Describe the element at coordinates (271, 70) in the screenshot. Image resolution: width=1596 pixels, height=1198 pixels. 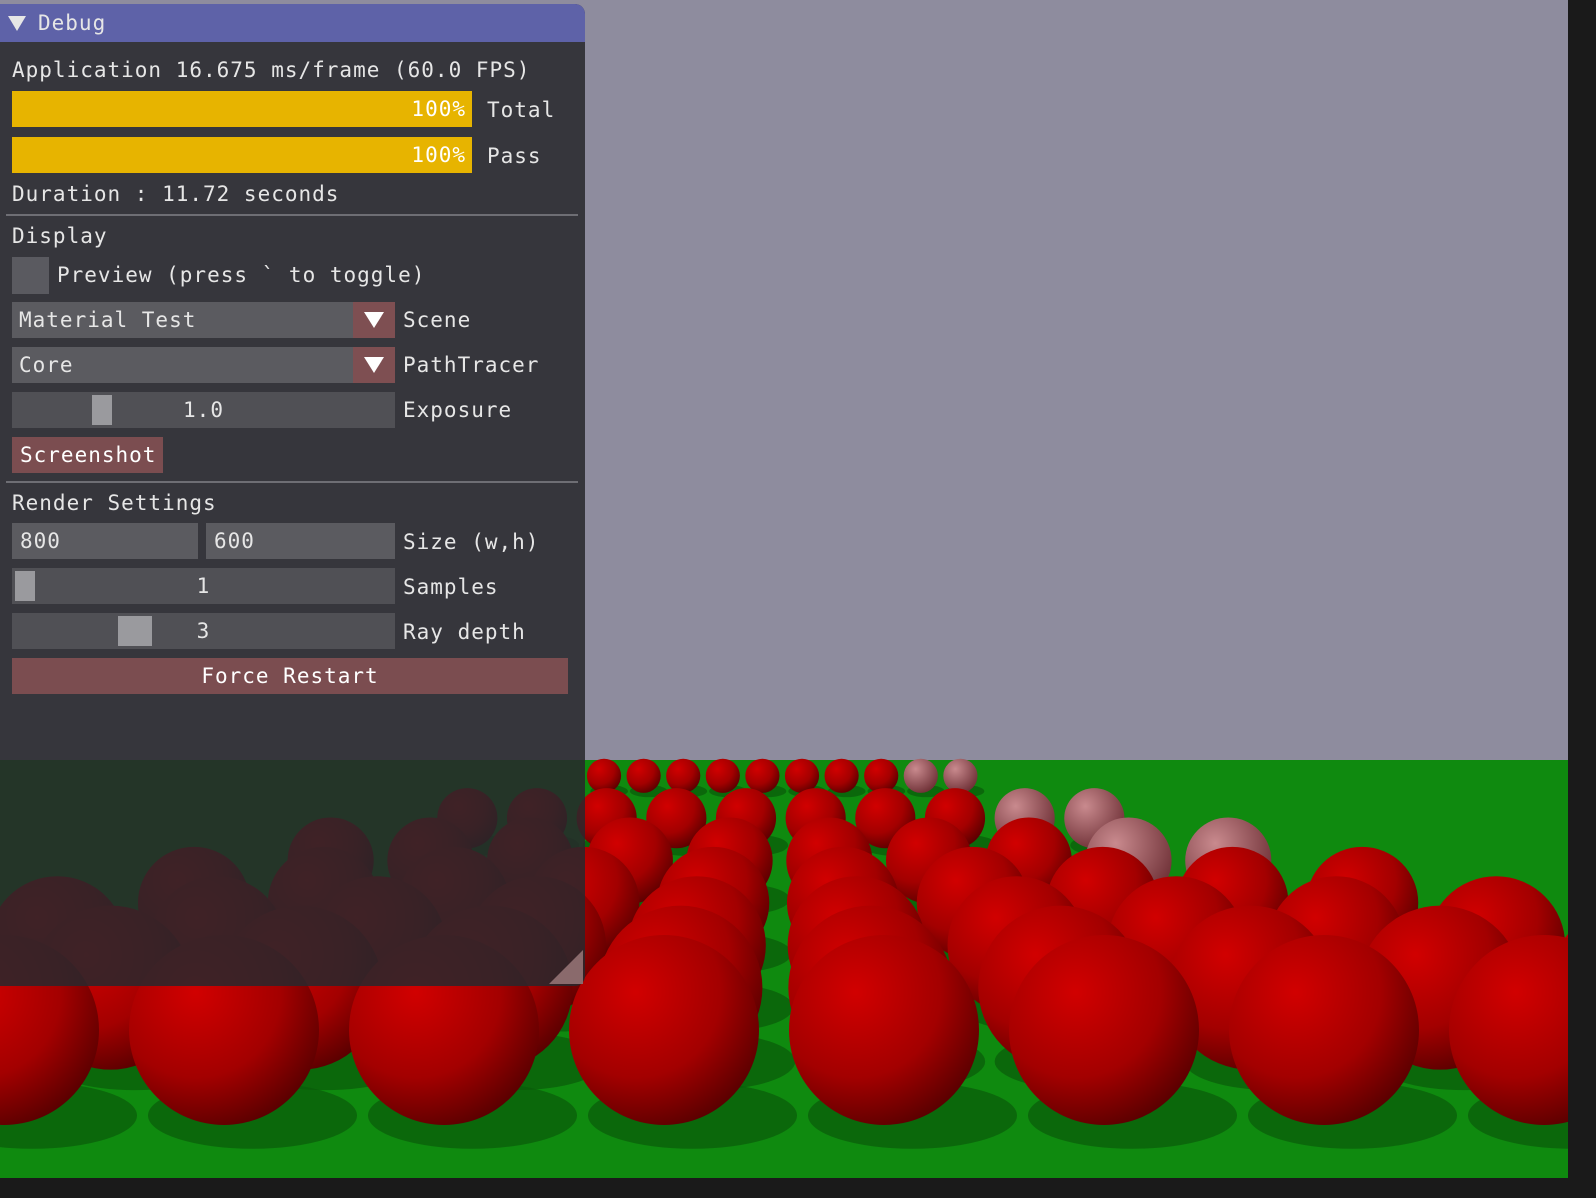
I see `fps-stats: Application 16.675 ms/frame (60.0 FPS)` at that location.